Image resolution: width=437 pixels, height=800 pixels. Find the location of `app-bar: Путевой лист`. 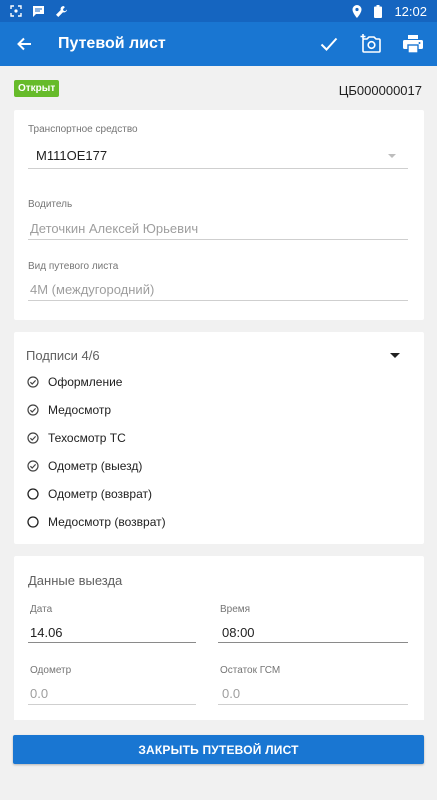

app-bar: Путевой лист is located at coordinates (218, 44).